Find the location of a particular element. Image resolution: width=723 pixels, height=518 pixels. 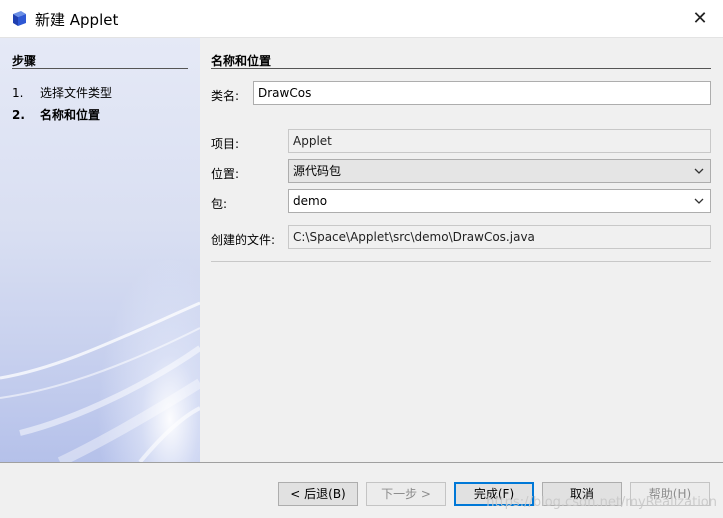

location-dropdown: 源代码包 is located at coordinates (499, 171).